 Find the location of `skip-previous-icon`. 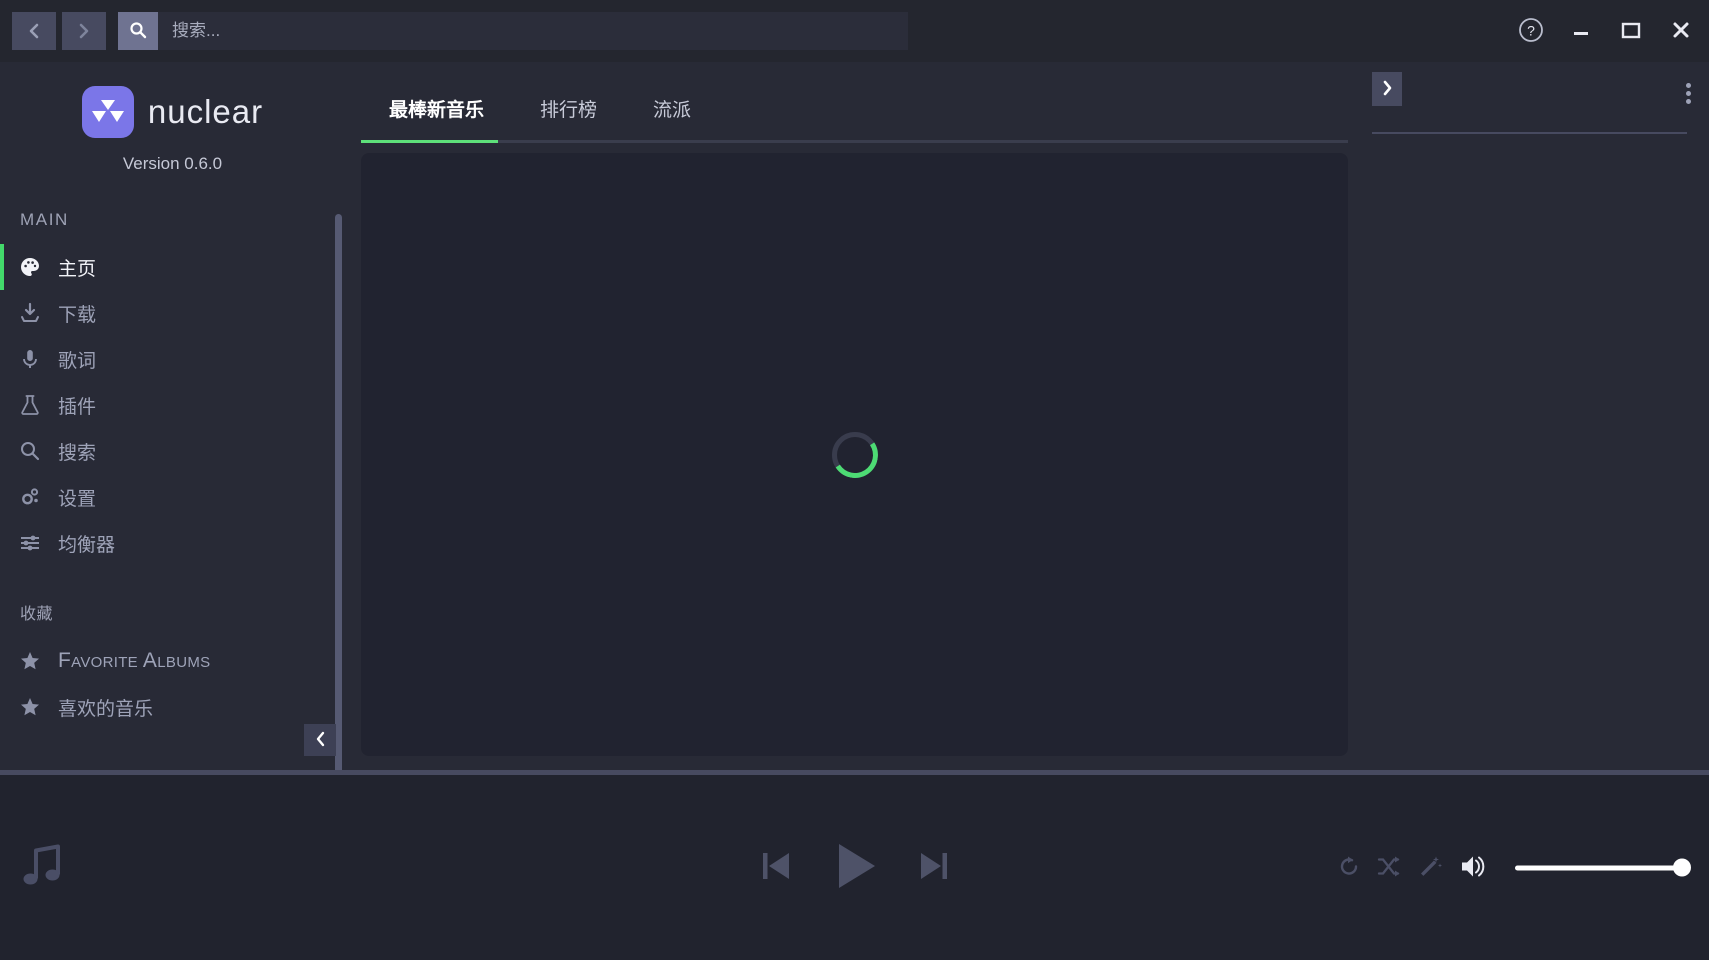

skip-previous-icon is located at coordinates (776, 867).